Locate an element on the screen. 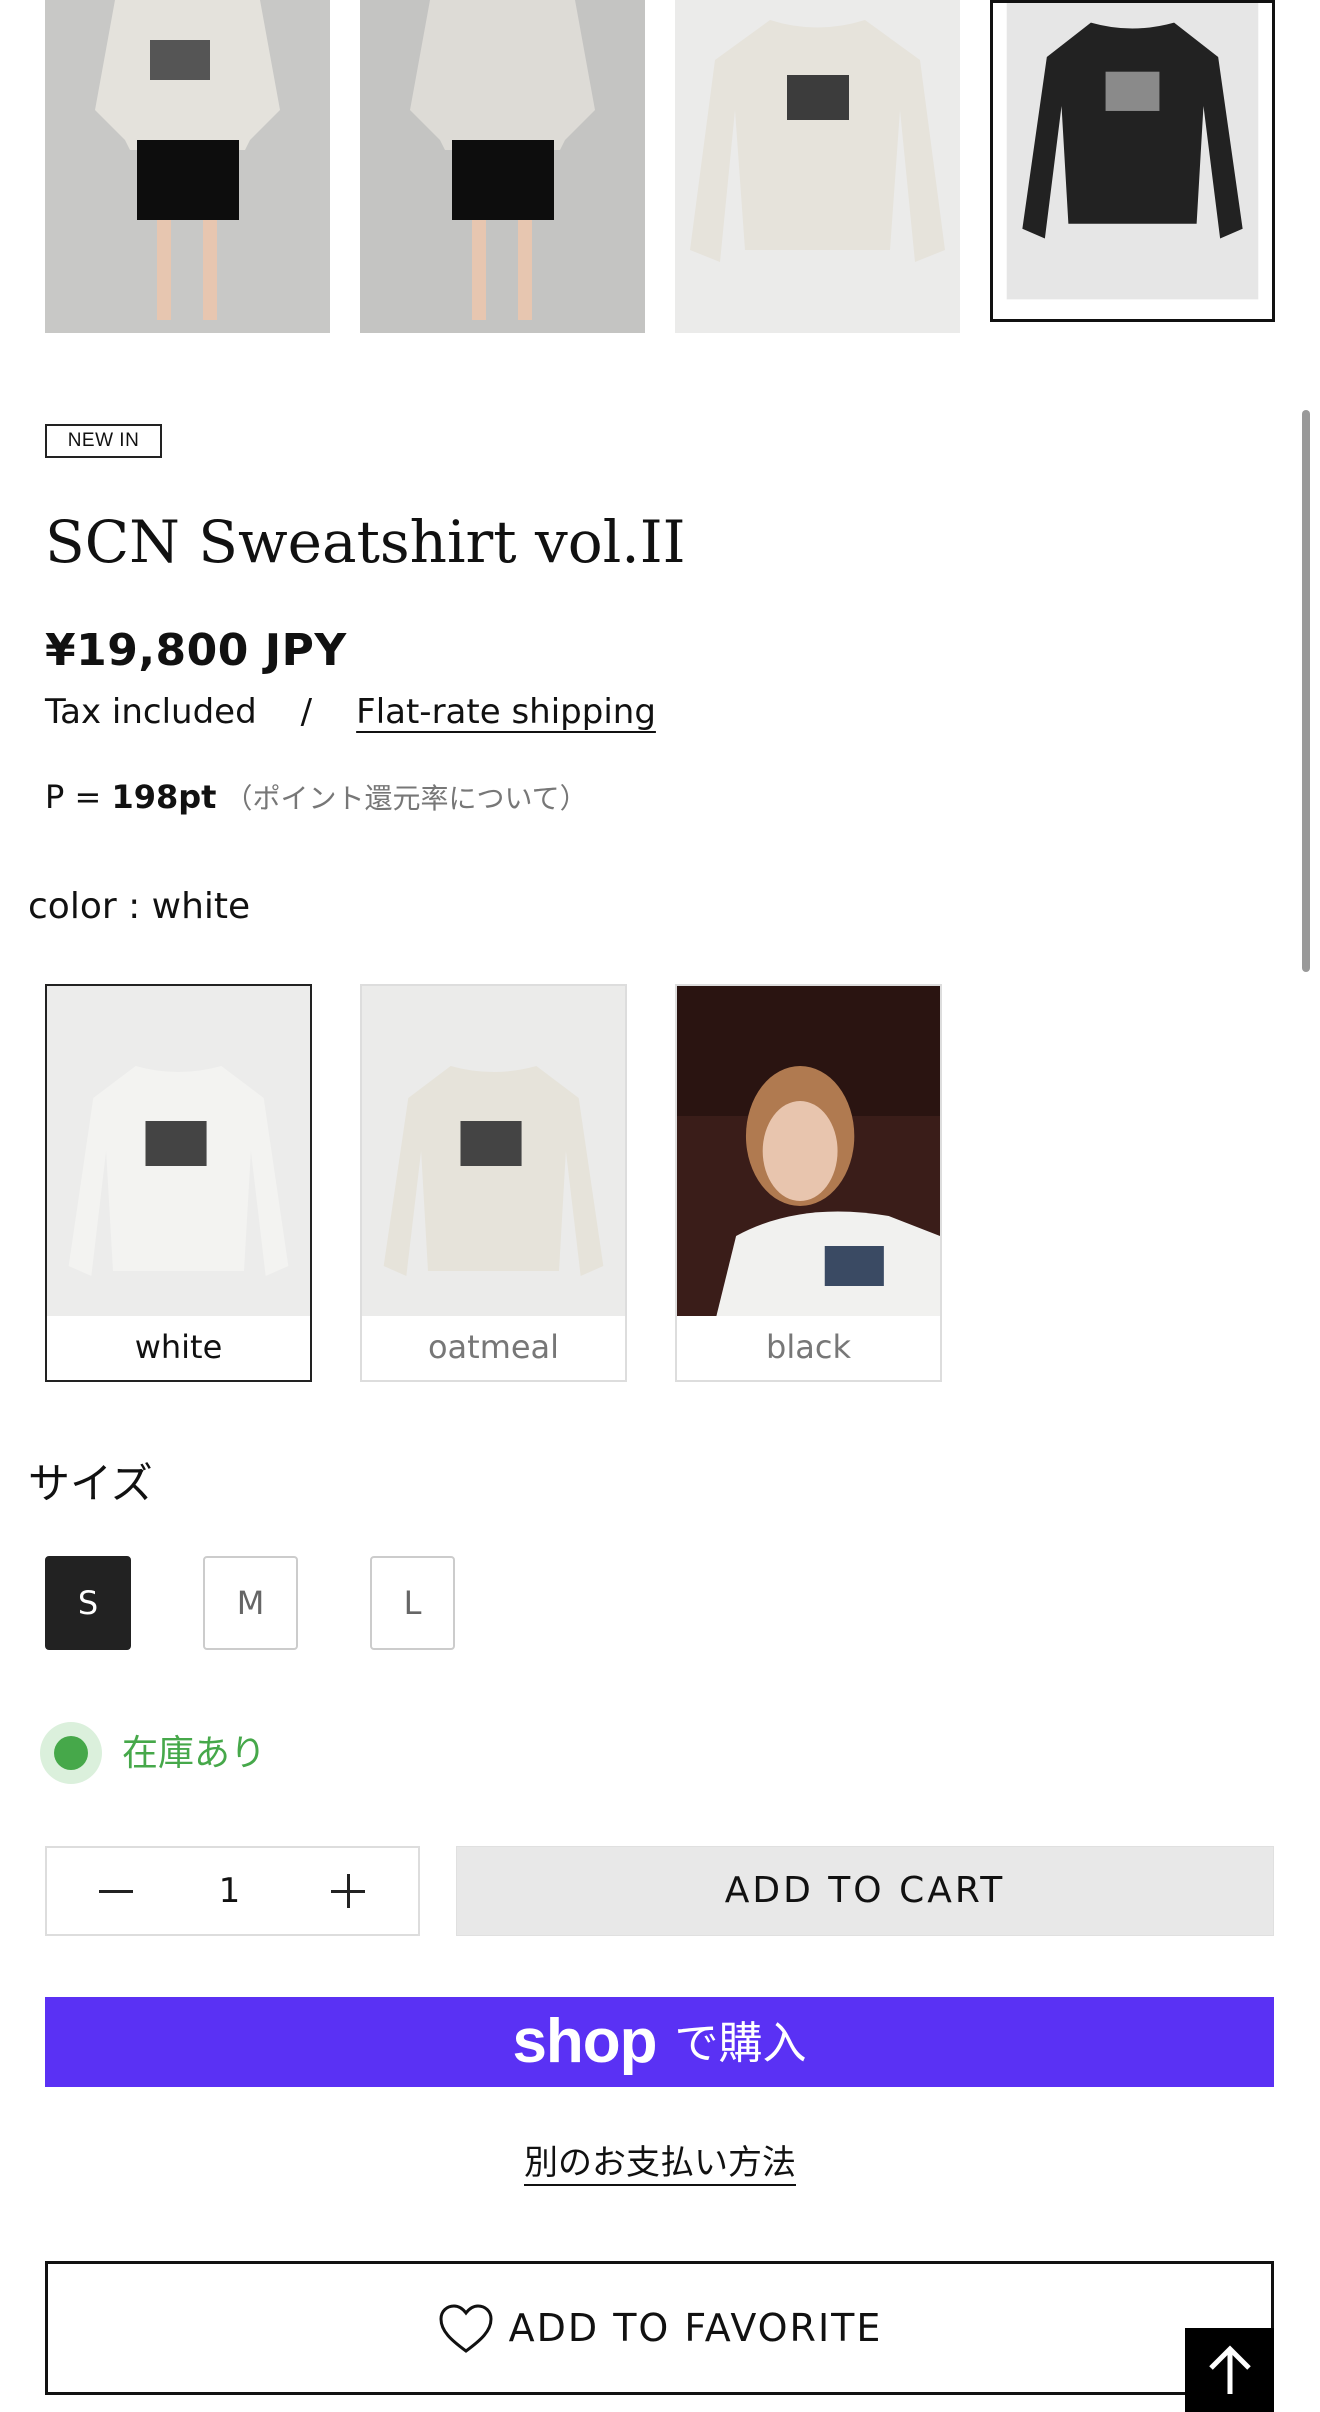 The width and height of the screenshot is (1320, 2412). heart-icon is located at coordinates (466, 2328).